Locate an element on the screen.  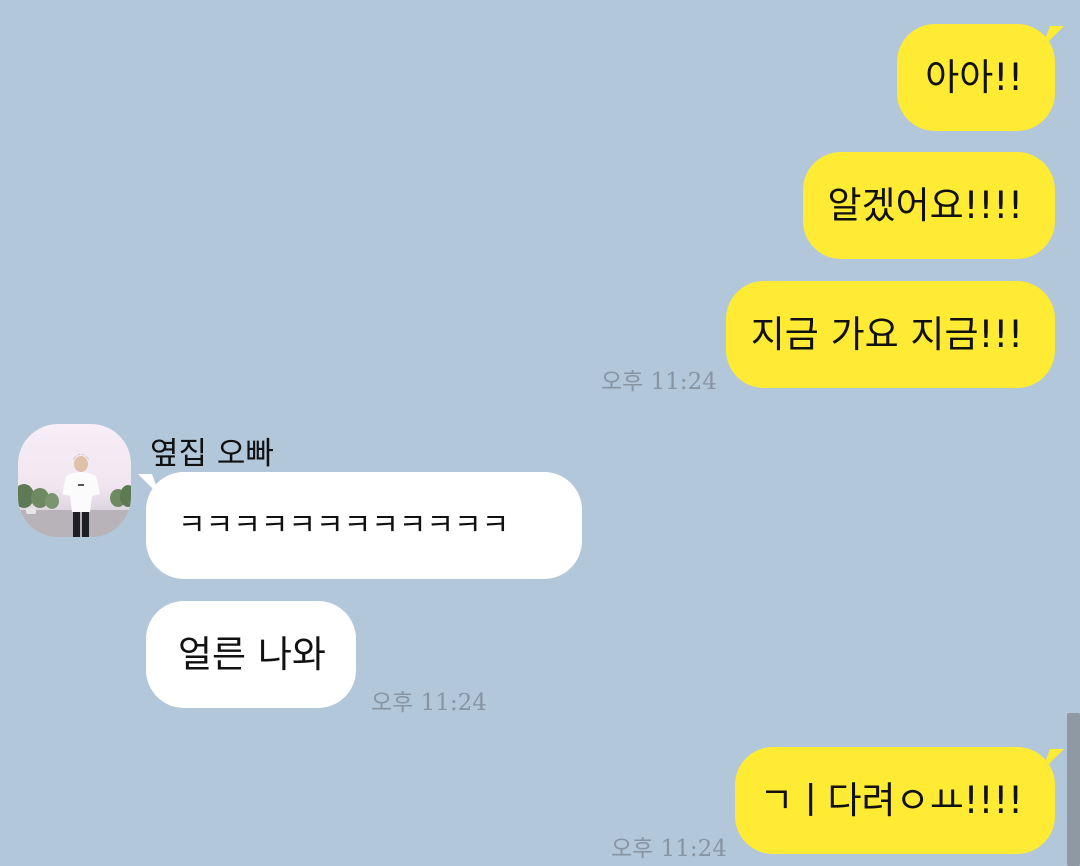
message-text: 아아!! is located at coordinates (974, 77).